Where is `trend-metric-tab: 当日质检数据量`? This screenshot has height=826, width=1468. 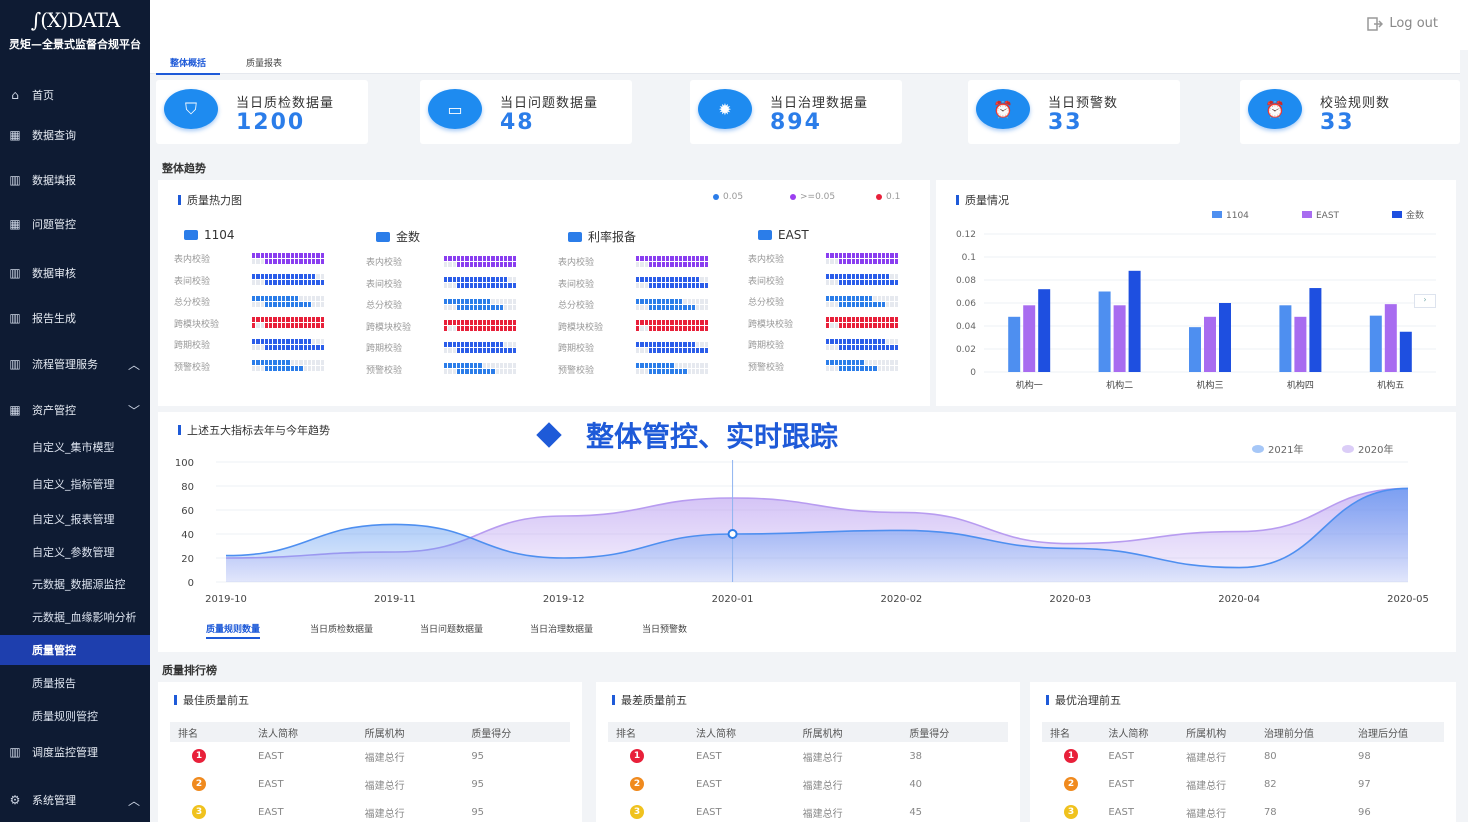 trend-metric-tab: 当日质检数据量 is located at coordinates (341, 628).